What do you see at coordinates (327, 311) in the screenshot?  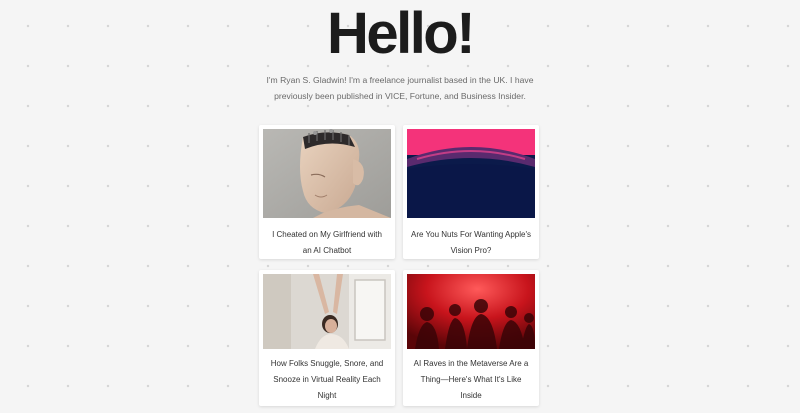 I see `woman-stretching-image` at bounding box center [327, 311].